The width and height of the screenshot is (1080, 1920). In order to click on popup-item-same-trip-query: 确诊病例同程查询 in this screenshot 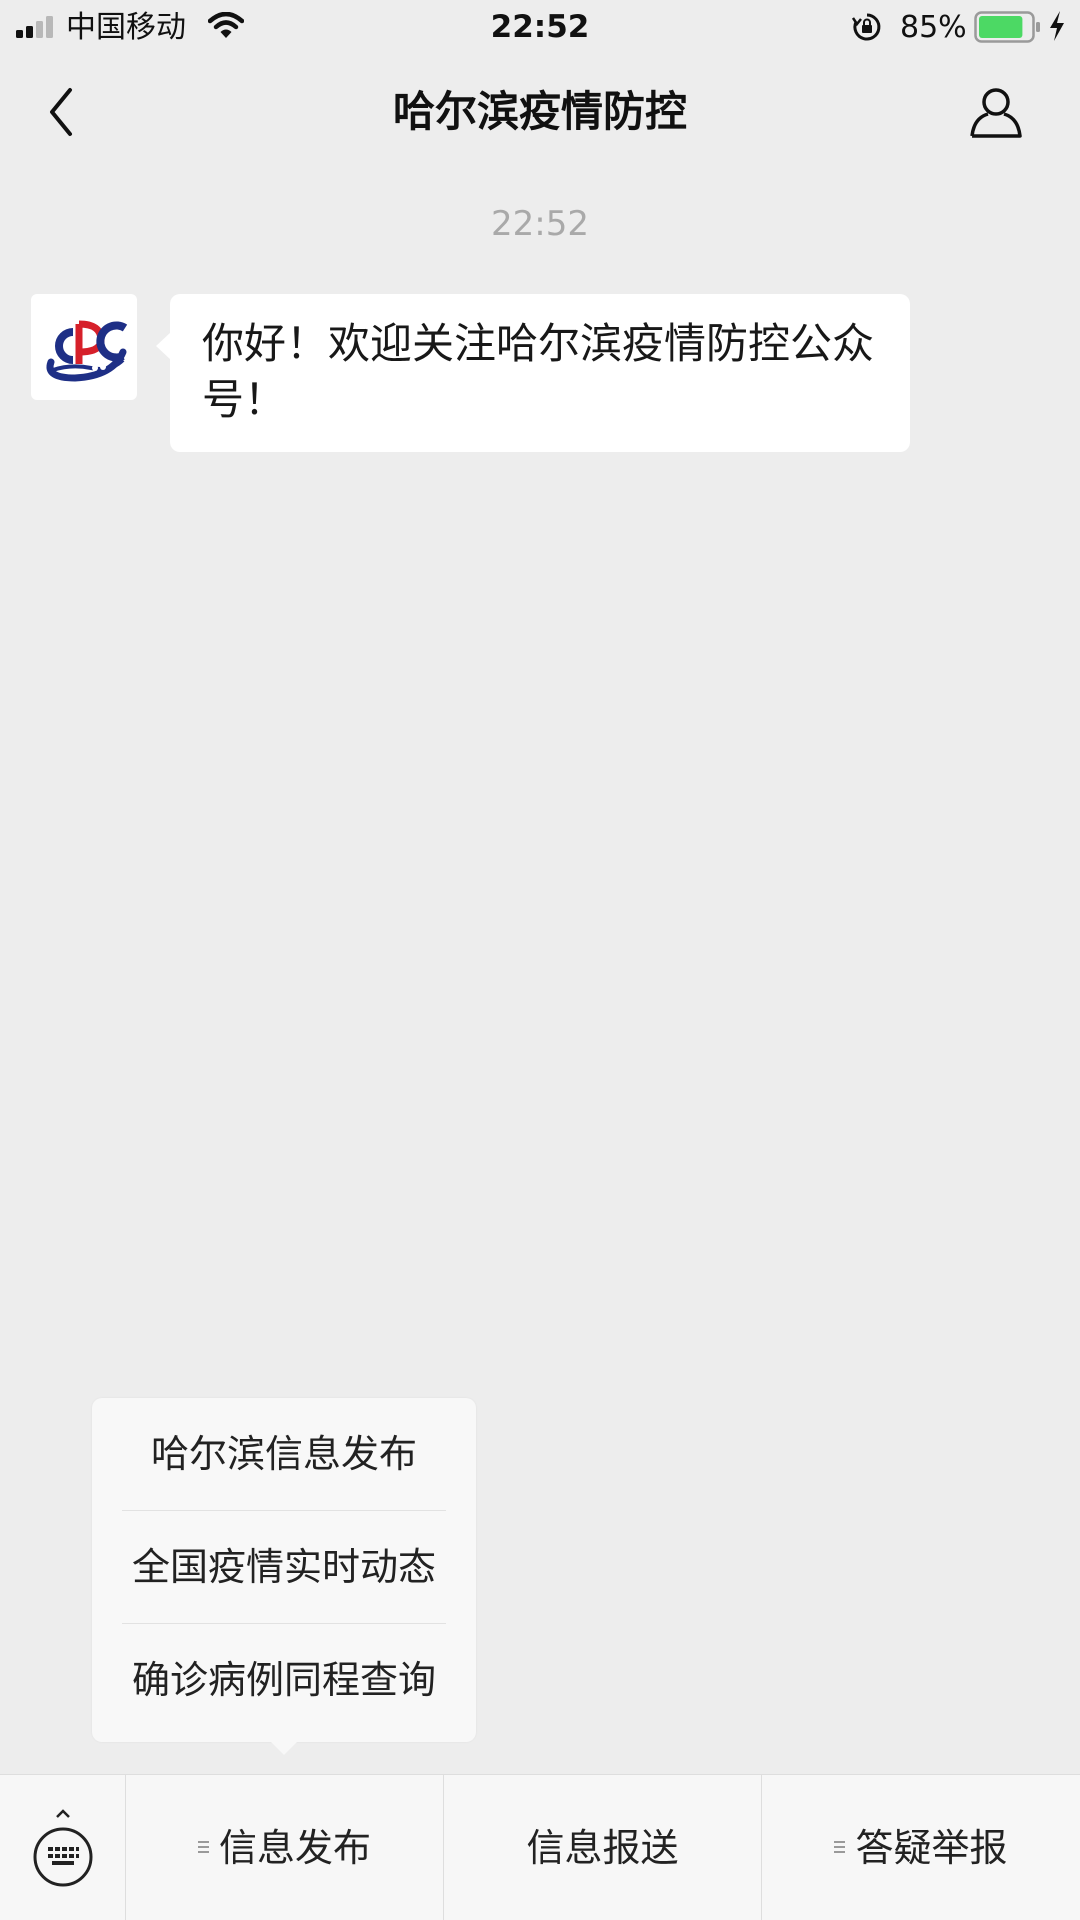, I will do `click(284, 1680)`.